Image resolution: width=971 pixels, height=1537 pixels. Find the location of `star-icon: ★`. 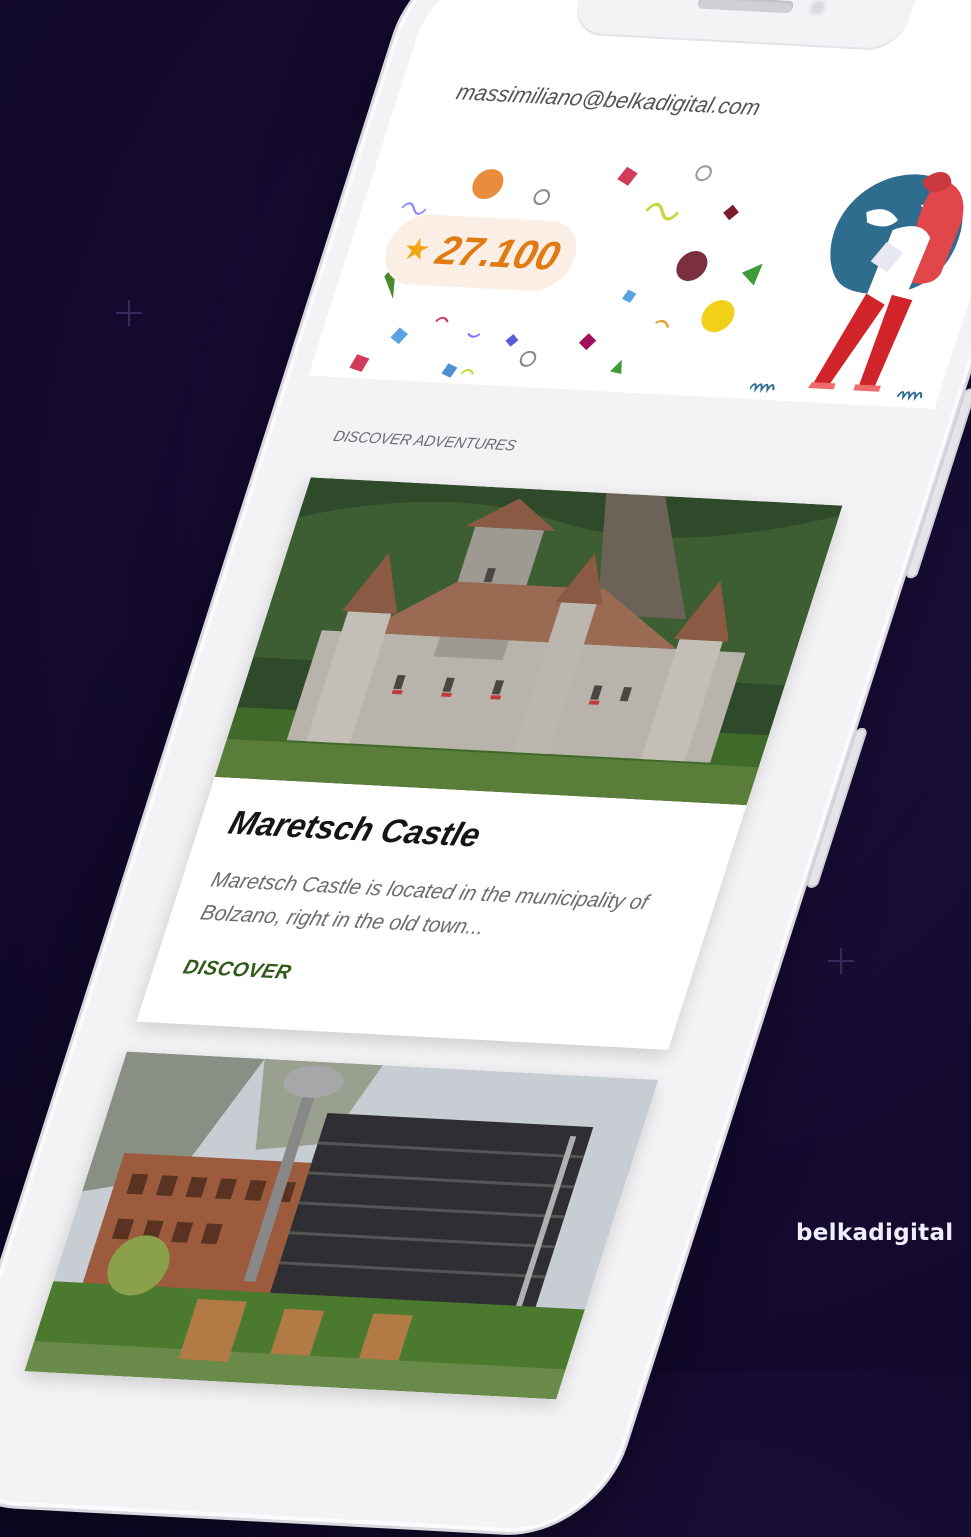

star-icon: ★ is located at coordinates (417, 249).